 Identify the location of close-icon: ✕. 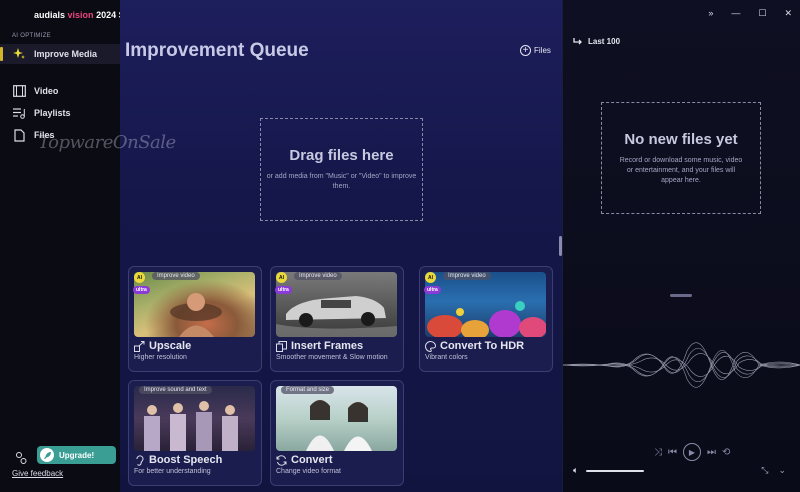
(788, 13).